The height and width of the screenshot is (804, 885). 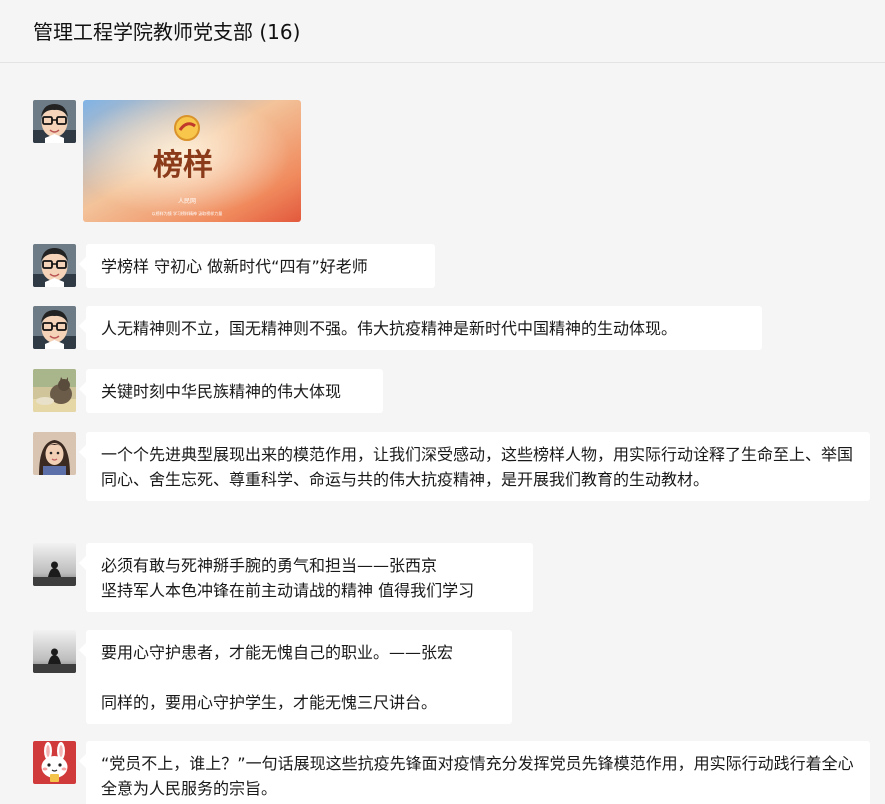 What do you see at coordinates (187, 213) in the screenshot?
I see `poster-caption-text: 以榜样为镜 学习榜样精神 汲取榜样力量` at bounding box center [187, 213].